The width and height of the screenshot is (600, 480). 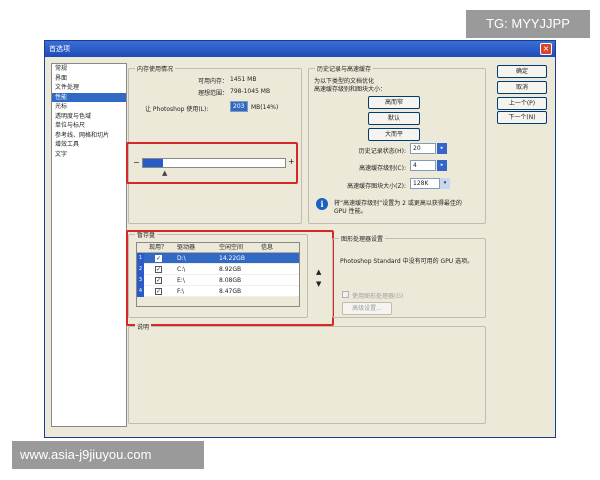 What do you see at coordinates (143, 326) in the screenshot?
I see `description-title: 说明` at bounding box center [143, 326].